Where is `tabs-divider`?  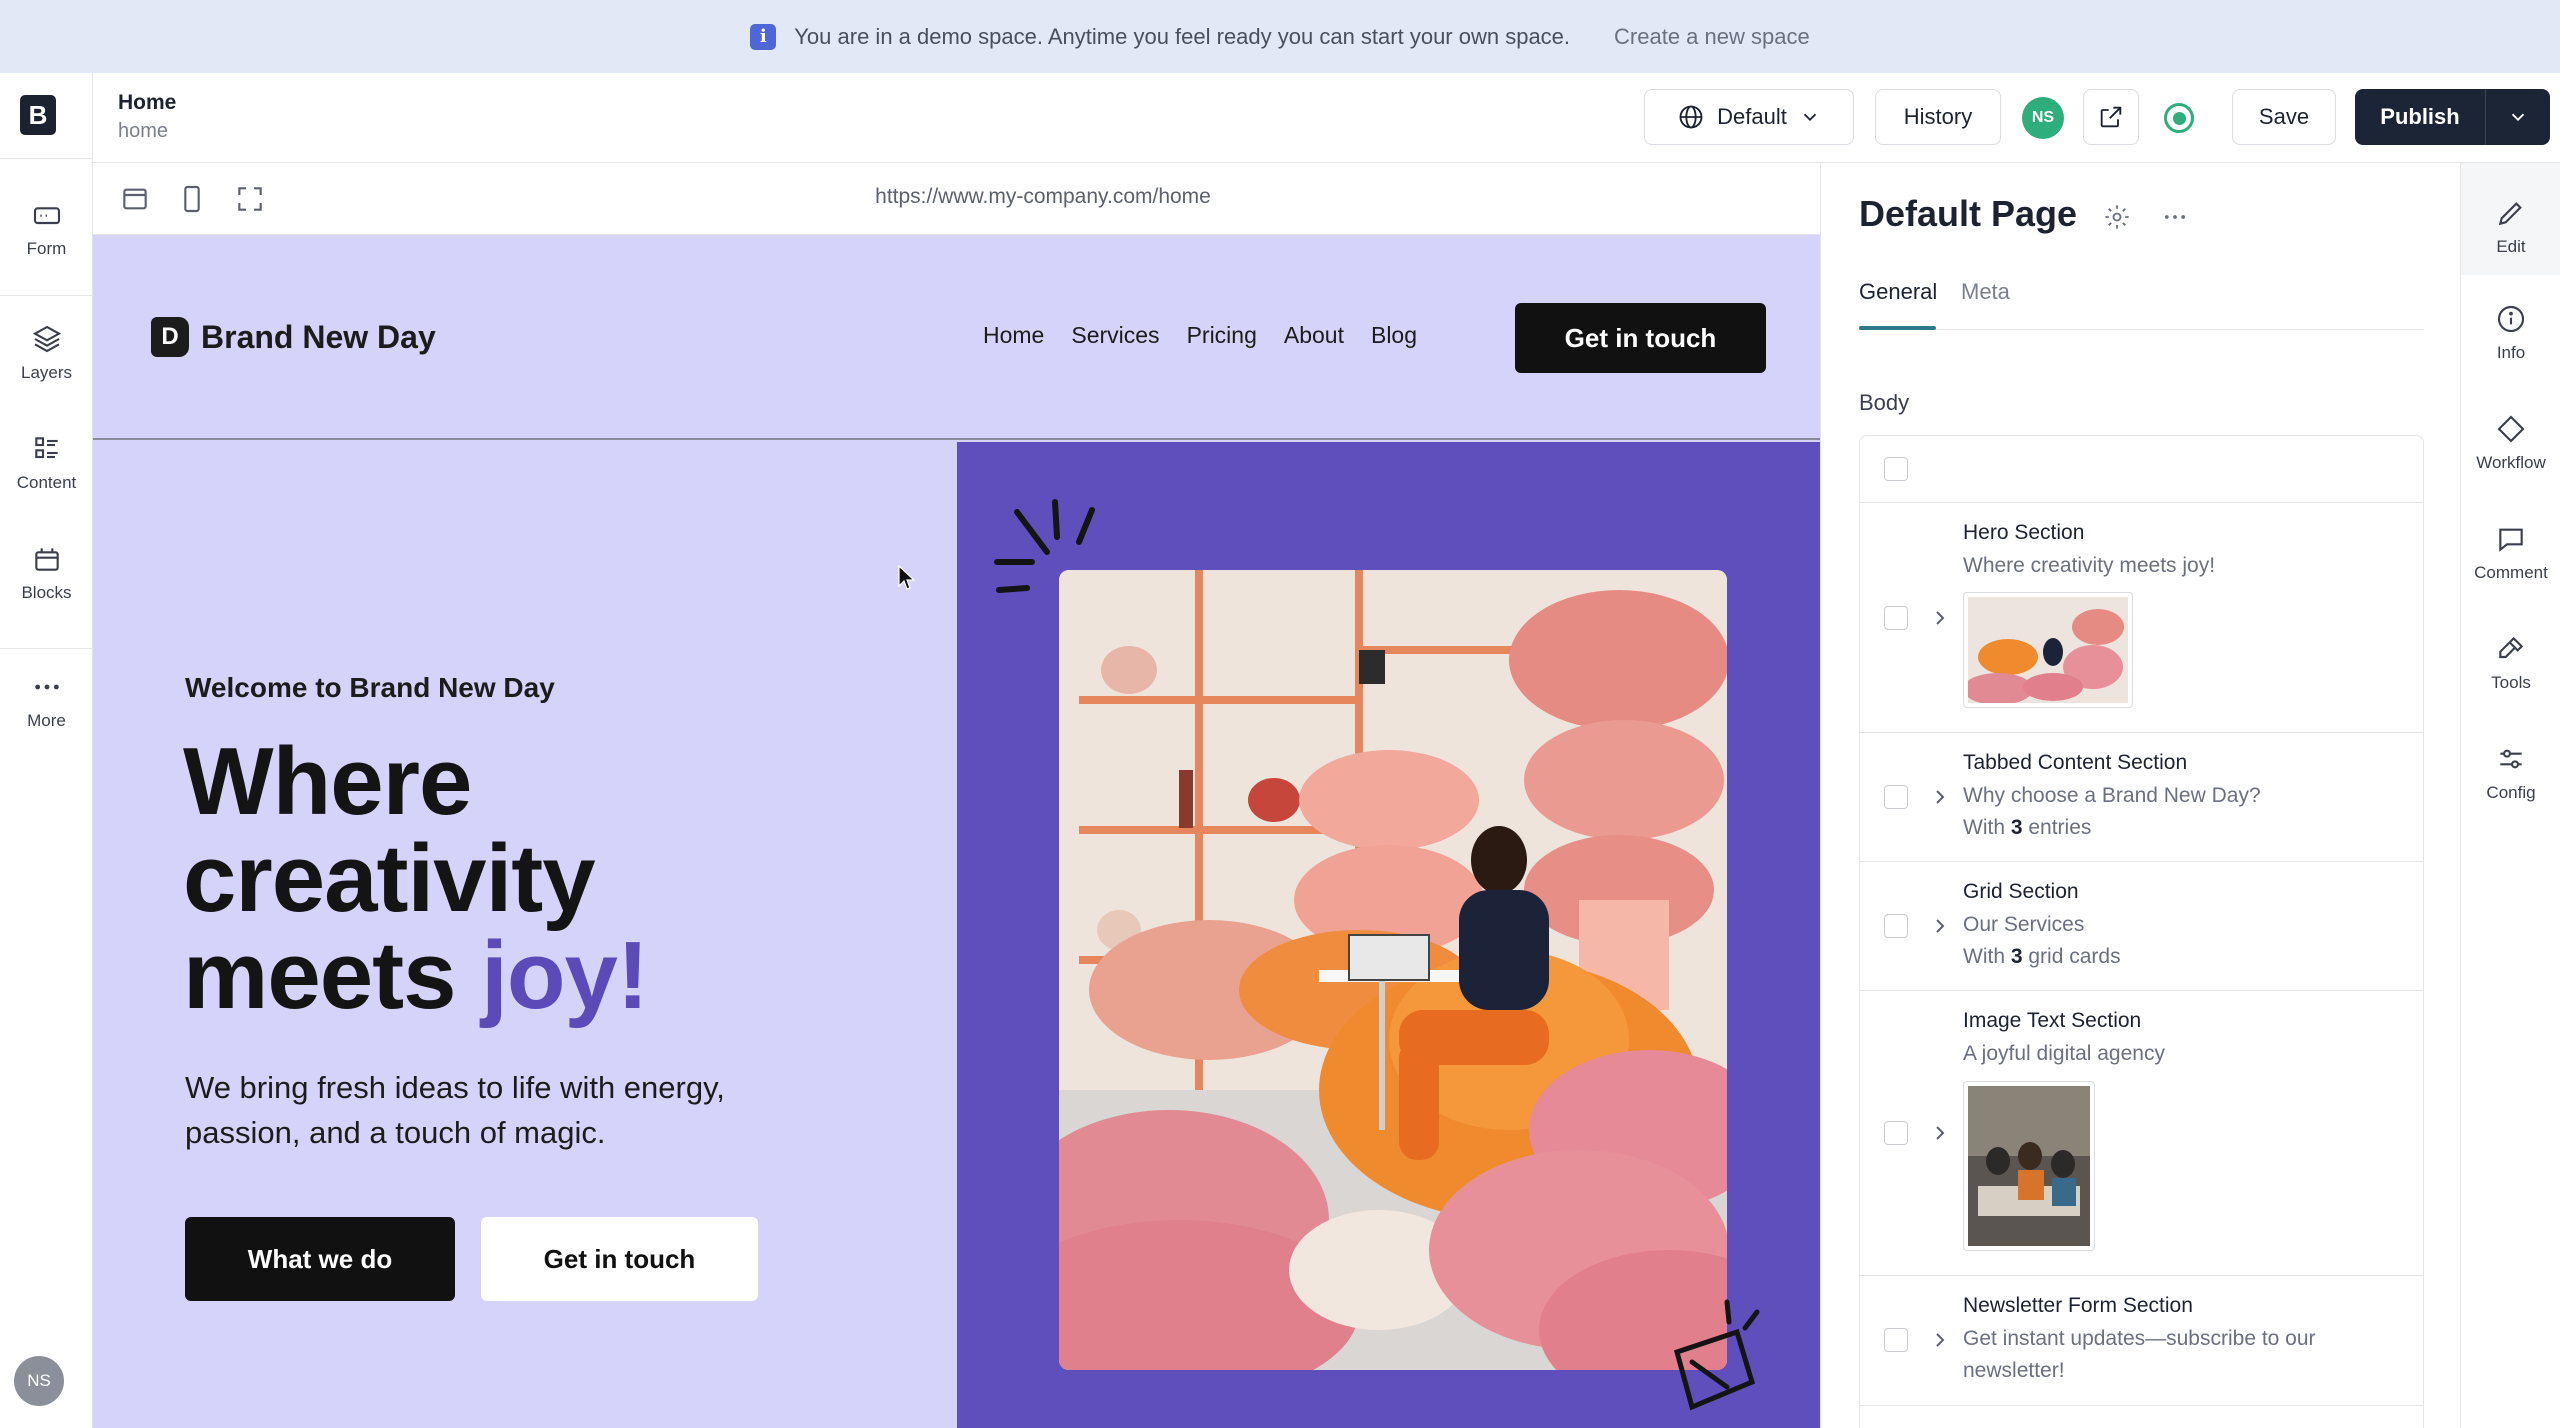 tabs-divider is located at coordinates (2141, 329).